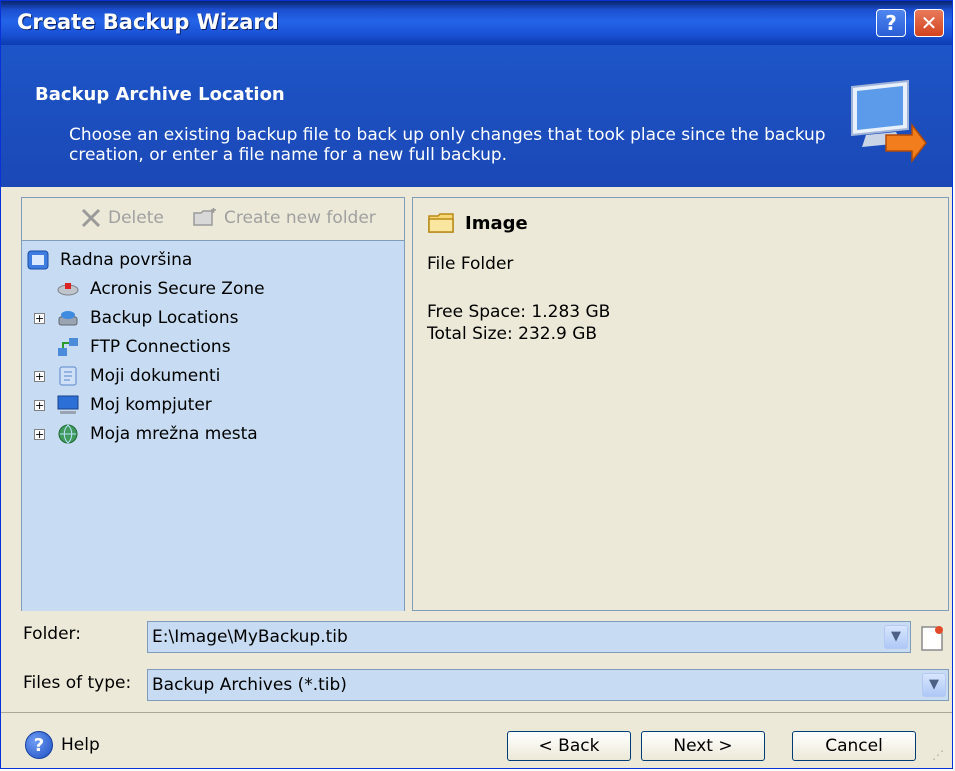 This screenshot has height=771, width=955. Describe the element at coordinates (77, 683) in the screenshot. I see `file-type-label: Files of type:` at that location.